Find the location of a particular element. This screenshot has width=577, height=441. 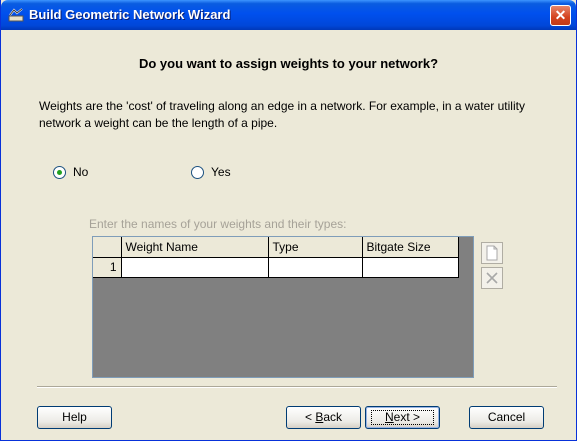

new-document-icon is located at coordinates (492, 253).